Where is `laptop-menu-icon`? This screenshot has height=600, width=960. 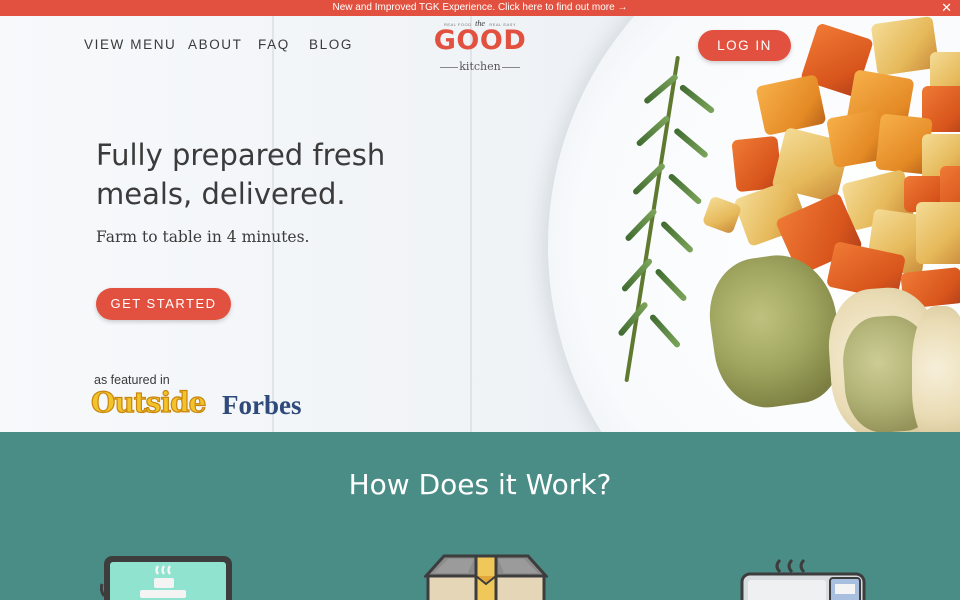 laptop-menu-icon is located at coordinates (166, 578).